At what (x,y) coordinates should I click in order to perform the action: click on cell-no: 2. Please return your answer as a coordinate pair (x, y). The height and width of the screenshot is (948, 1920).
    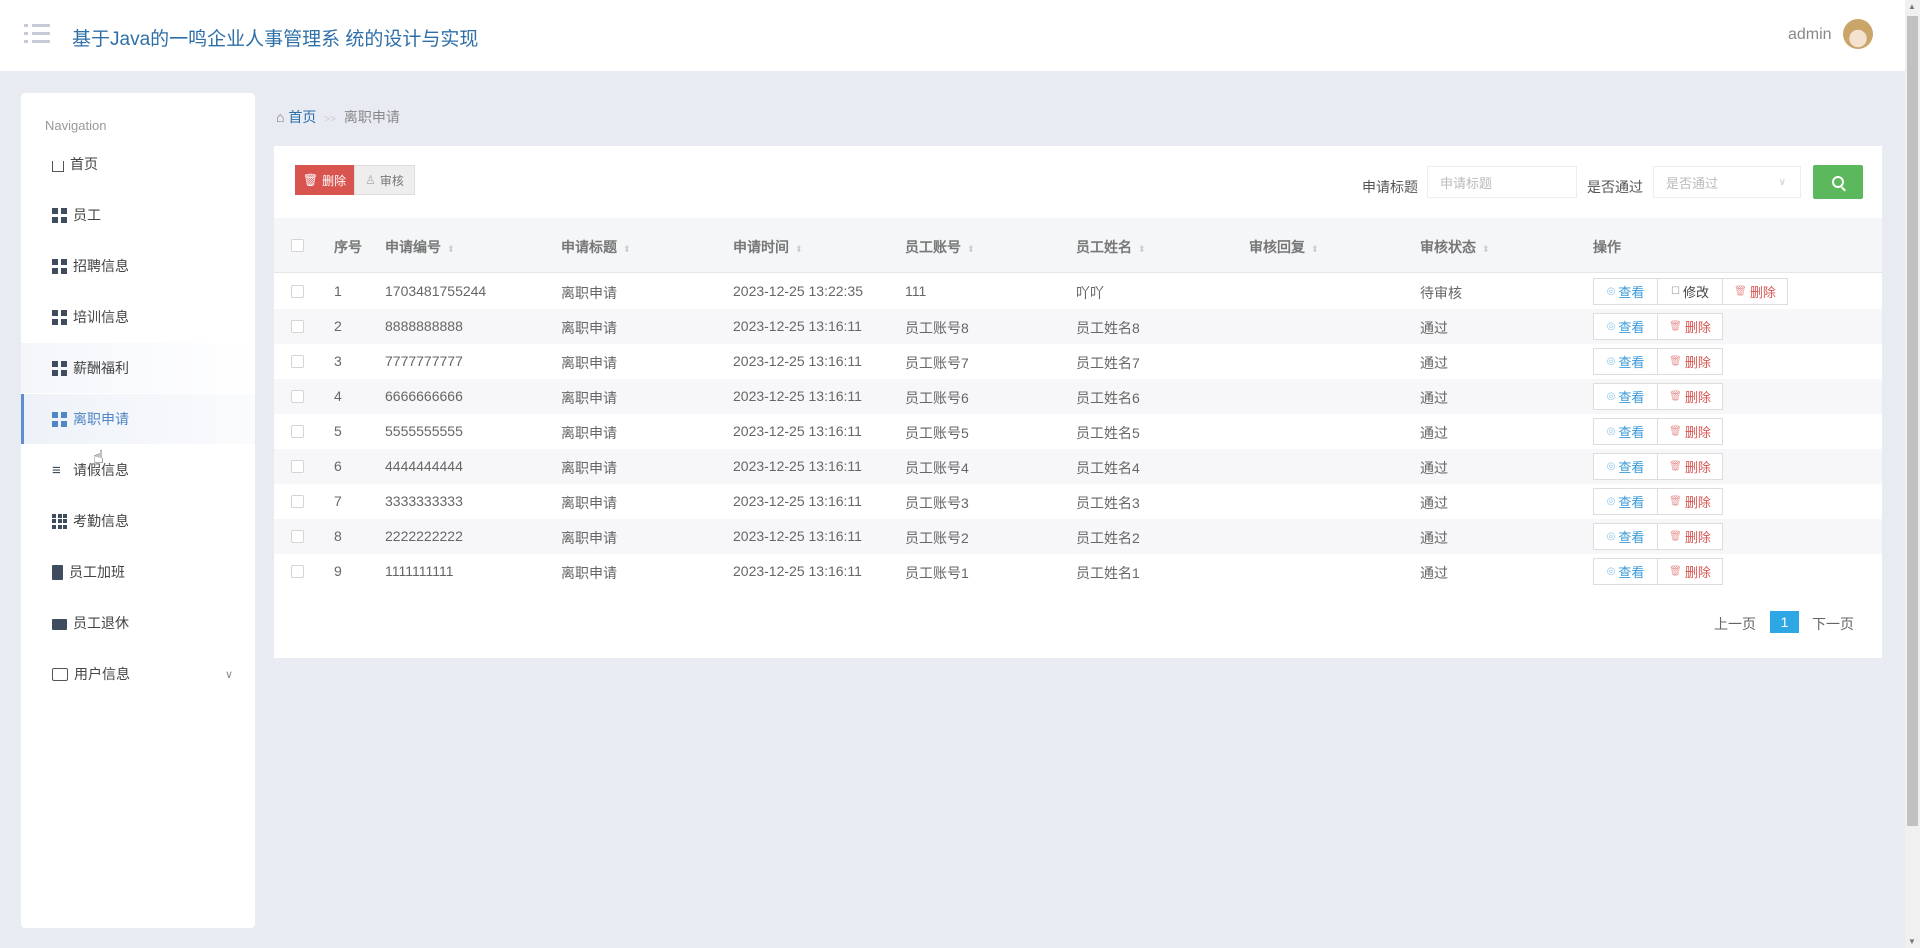
    Looking at the image, I should click on (338, 326).